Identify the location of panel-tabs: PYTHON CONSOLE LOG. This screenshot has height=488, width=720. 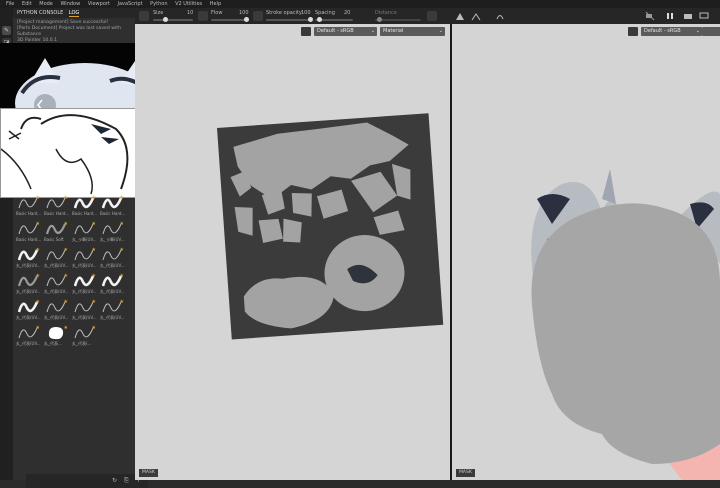
(74, 13).